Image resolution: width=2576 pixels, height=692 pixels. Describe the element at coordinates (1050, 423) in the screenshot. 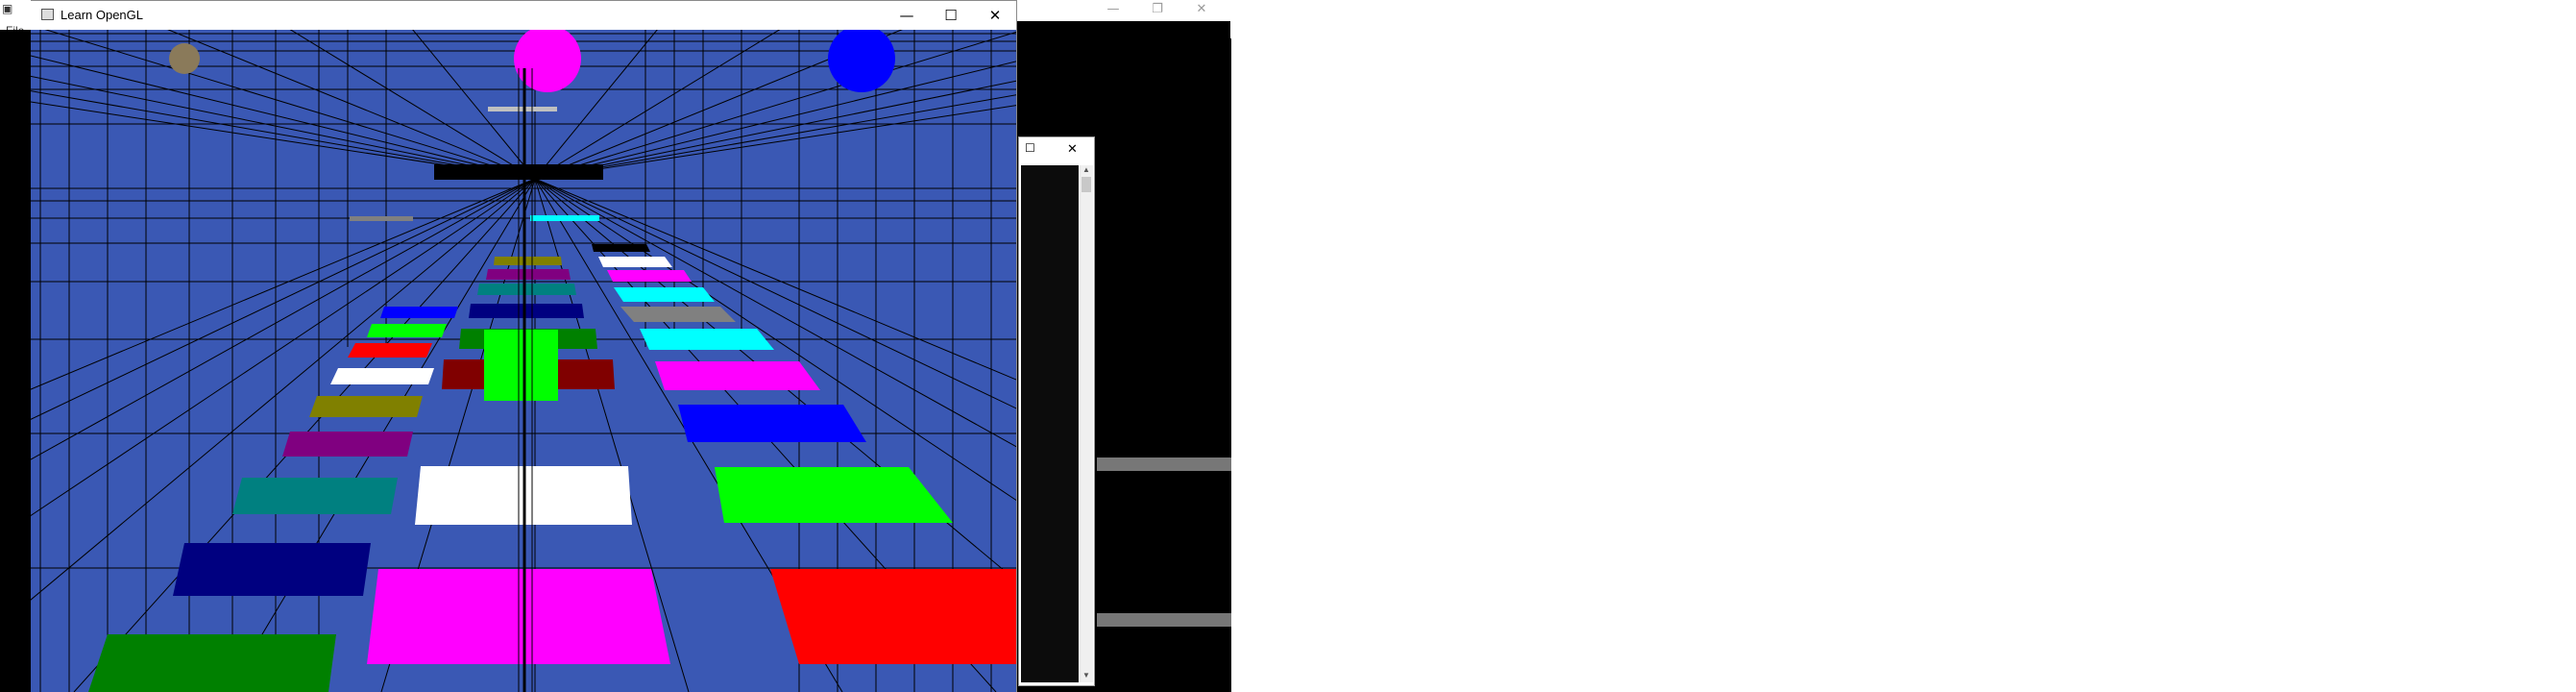

I see `dialog-console-area` at that location.